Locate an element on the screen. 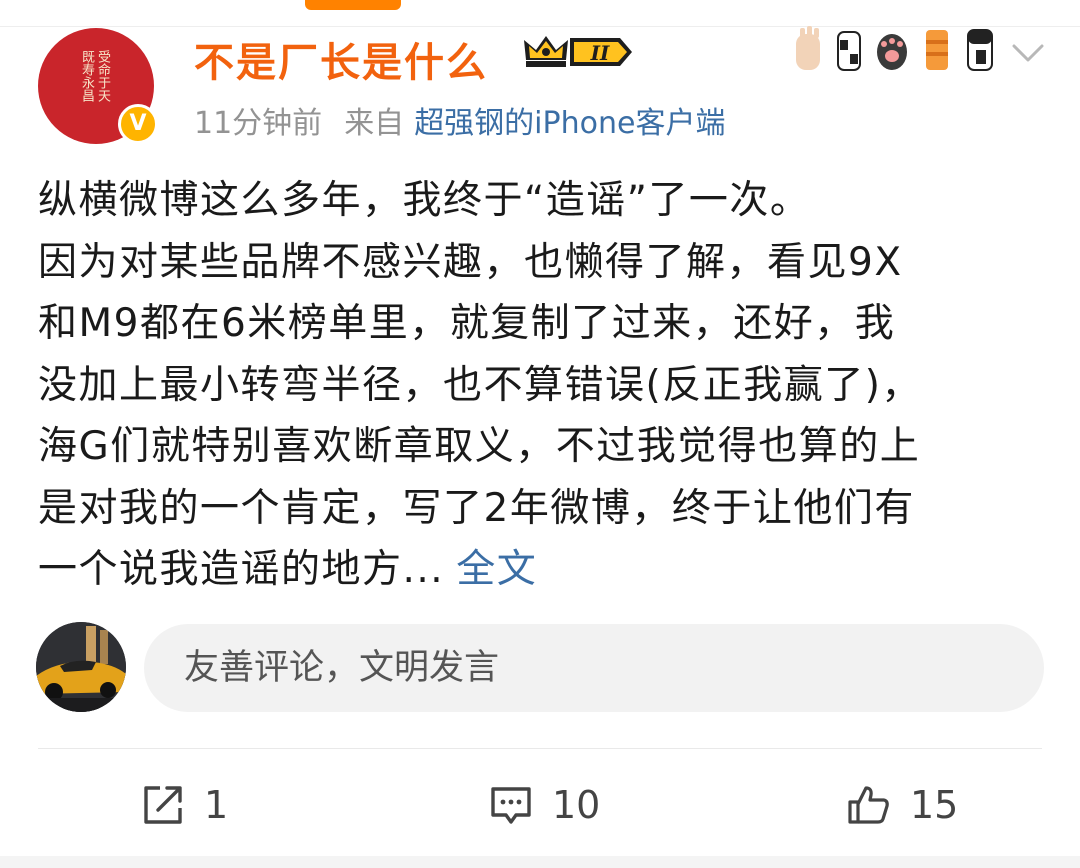 Image resolution: width=1080 pixels, height=868 pixels. comment-icon is located at coordinates (511, 805).